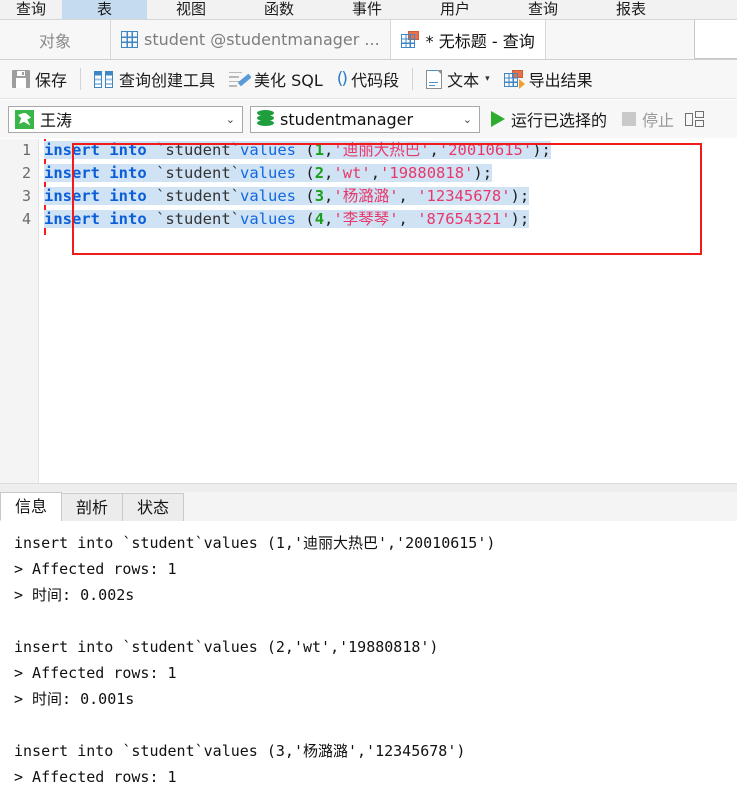  I want to click on sql-token: '12345678', so click(464, 196).